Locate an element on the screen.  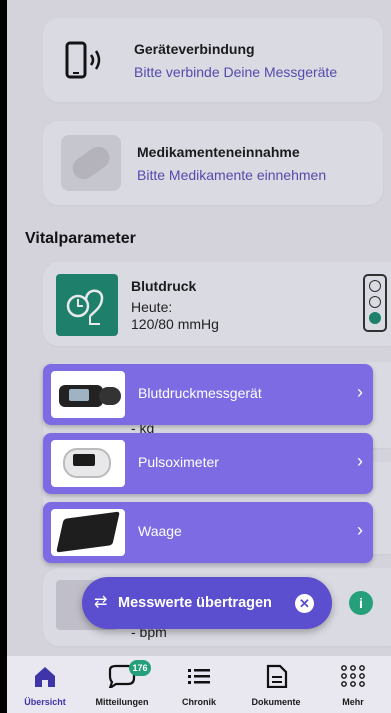
messages-badge: 176 is located at coordinates (140, 668).